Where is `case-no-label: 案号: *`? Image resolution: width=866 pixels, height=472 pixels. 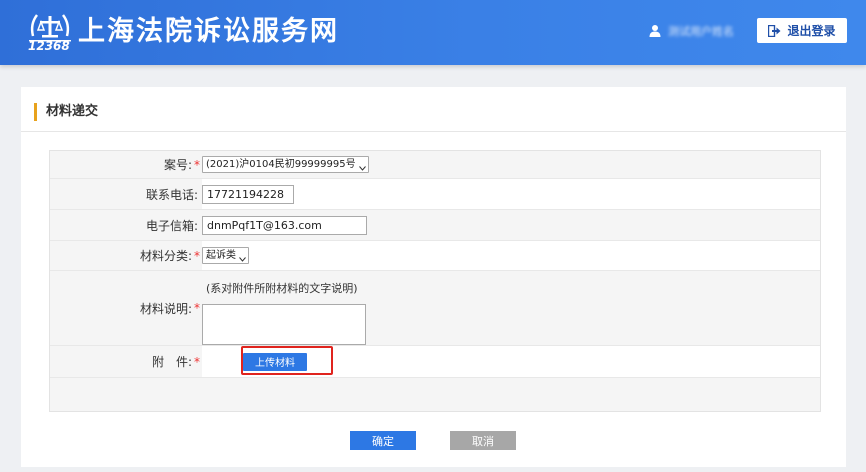
case-no-label: 案号: * is located at coordinates (126, 164).